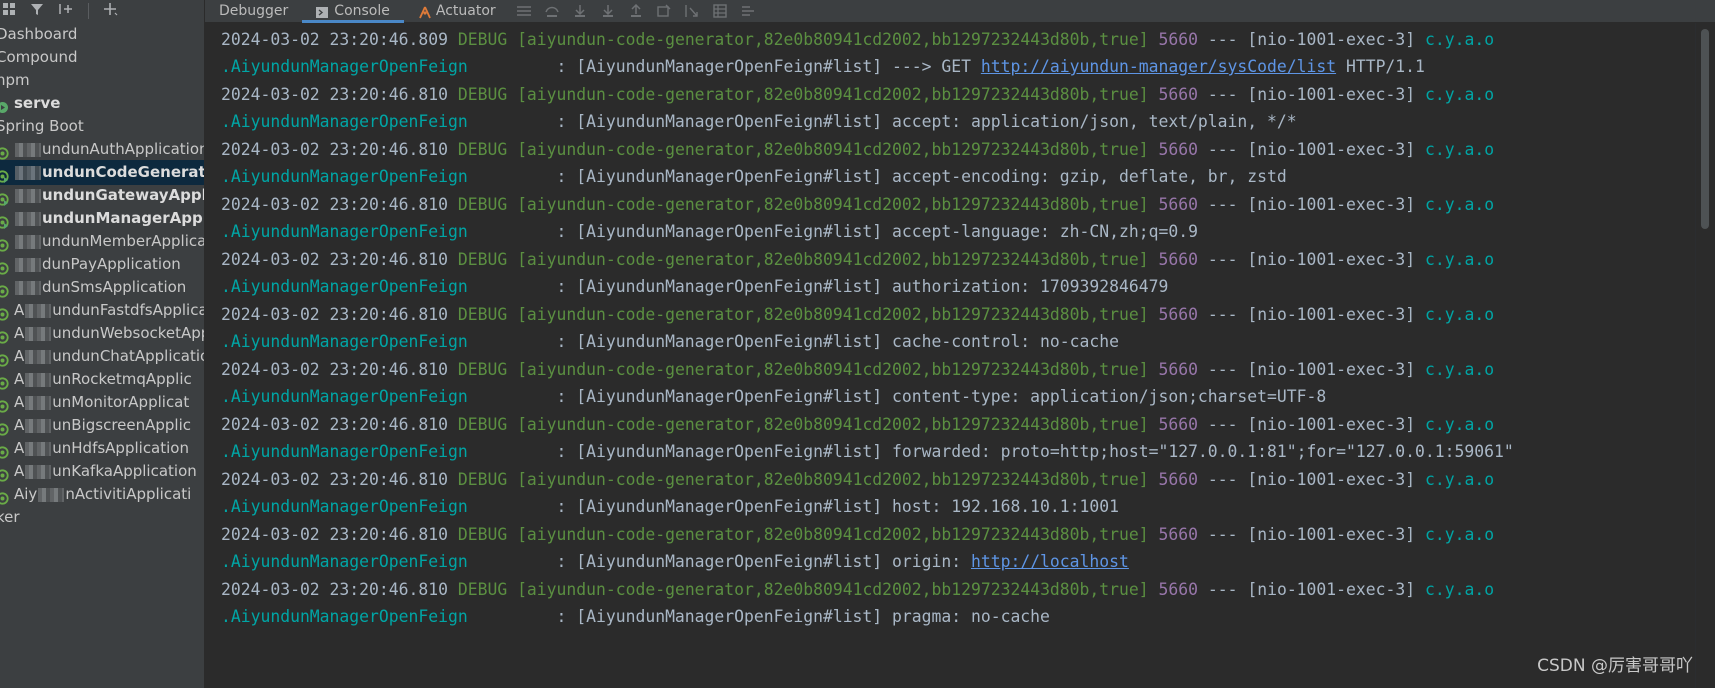 The width and height of the screenshot is (1715, 688). I want to click on service-item: Spring Boot, so click(102, 126).